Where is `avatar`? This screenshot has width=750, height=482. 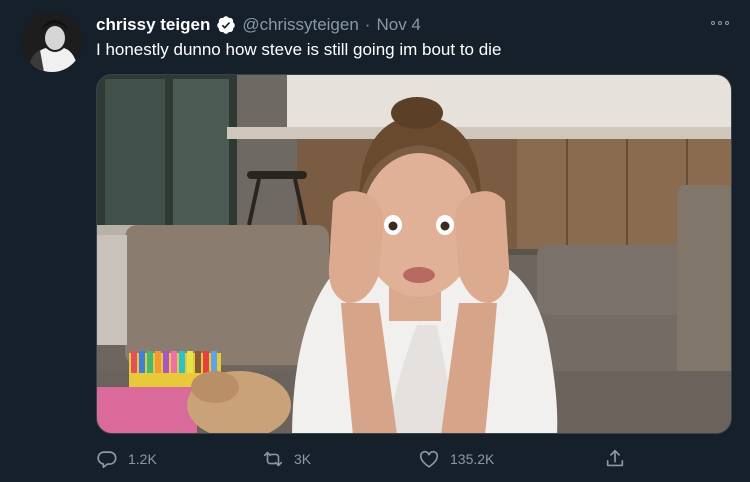
avatar is located at coordinates (52, 42).